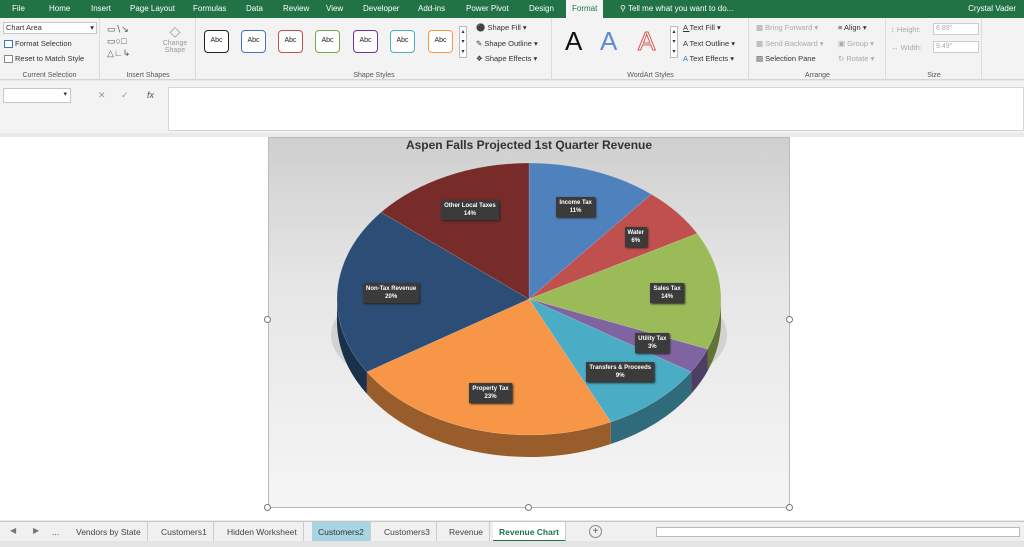  Describe the element at coordinates (125, 95) in the screenshot. I see `enter-icon: ✓` at that location.